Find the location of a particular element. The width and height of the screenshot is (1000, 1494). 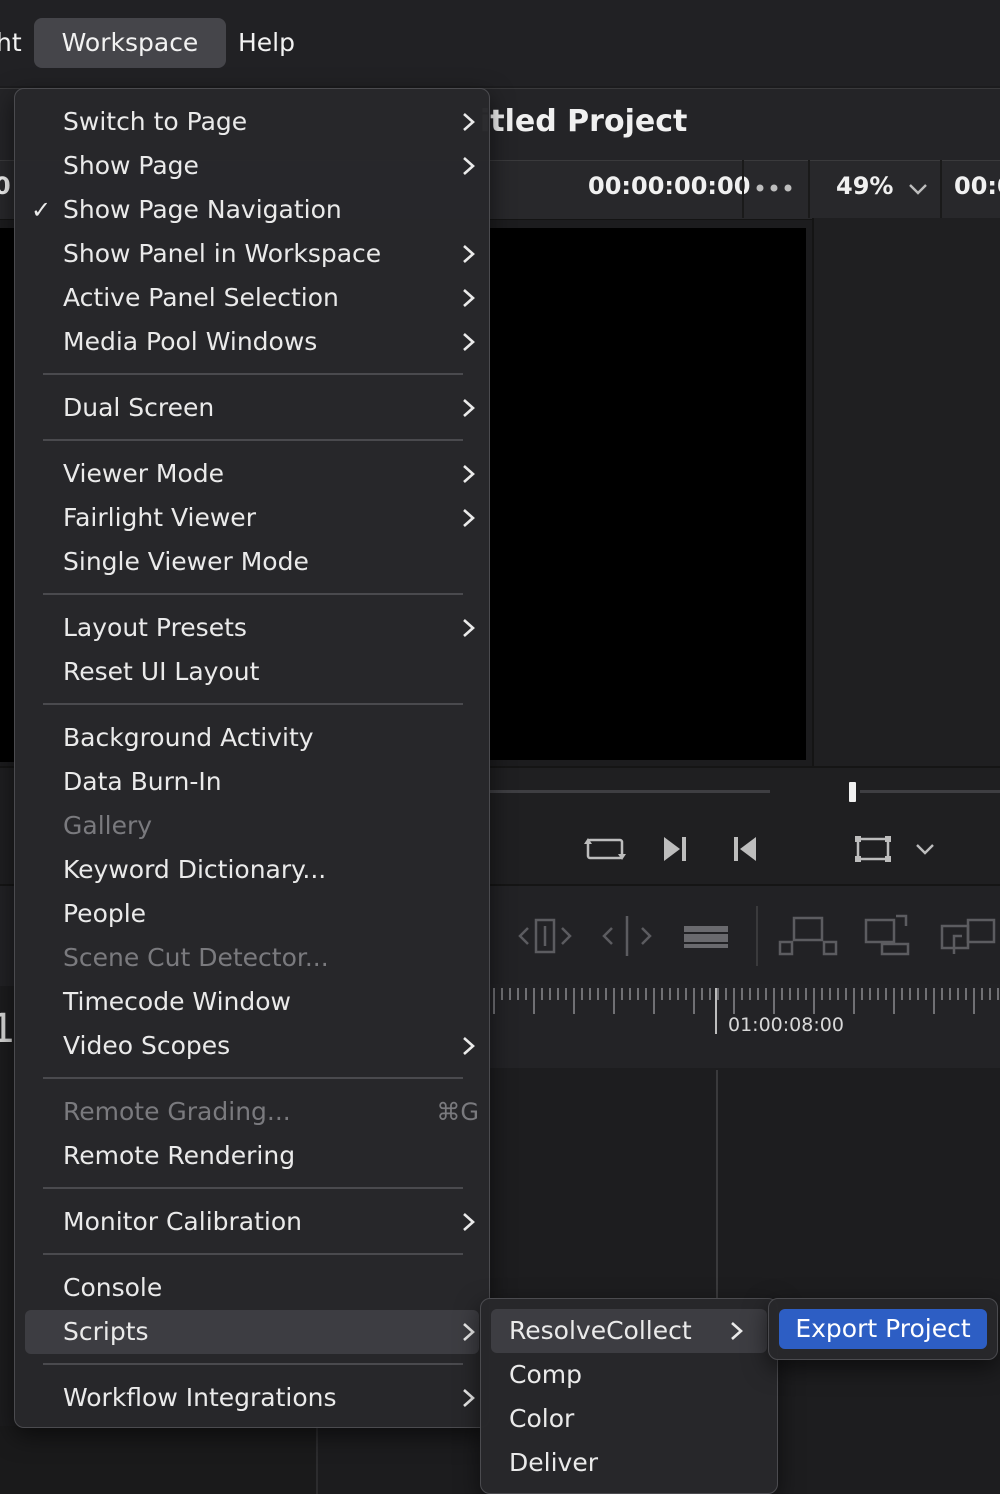

source-viewer is located at coordinates (7, 495).